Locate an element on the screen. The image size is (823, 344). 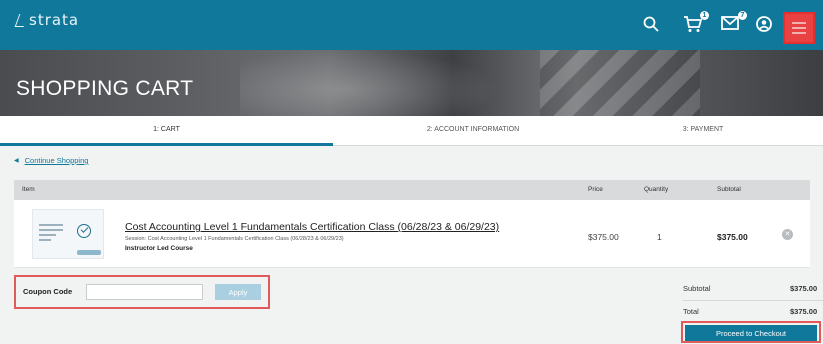
continue-shopping: ◀ Continue Shopping is located at coordinates (51, 160).